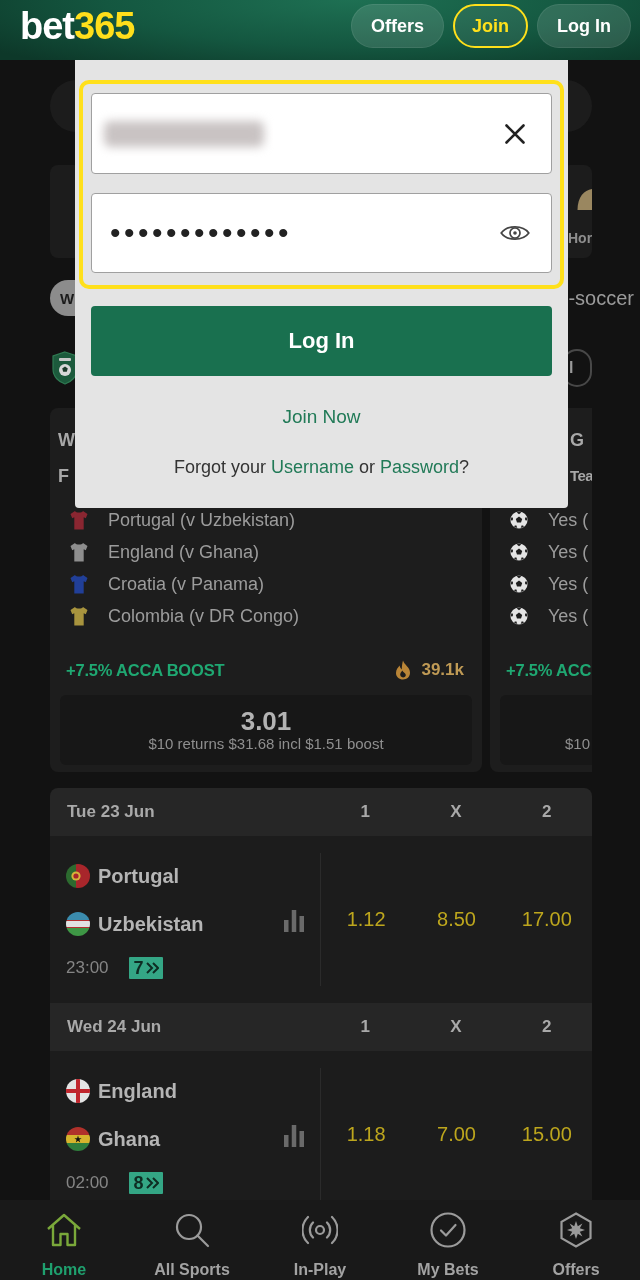  I want to click on more-markets-badge: 8, so click(145, 1183).